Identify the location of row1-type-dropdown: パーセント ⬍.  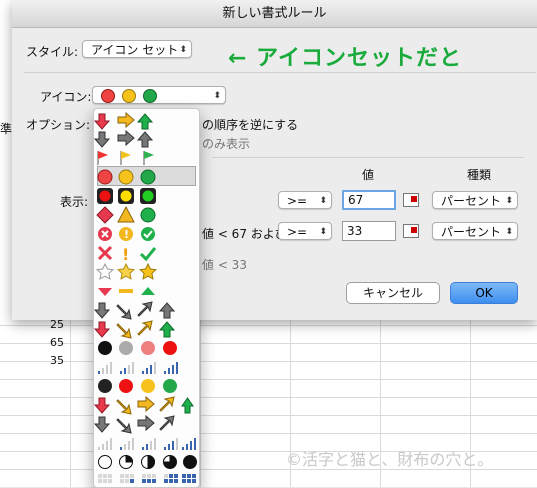
(475, 200).